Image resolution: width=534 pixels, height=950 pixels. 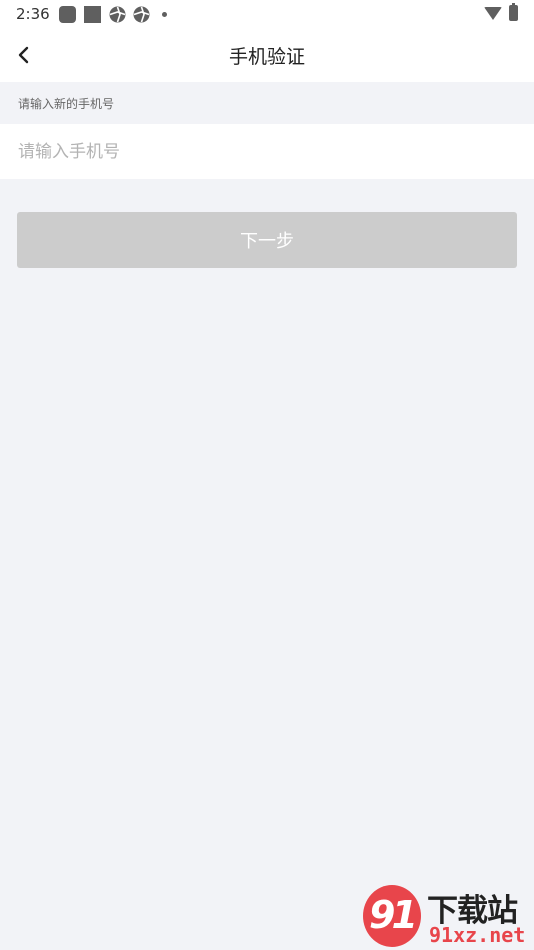 I want to click on battery-icon, so click(x=513, y=12).